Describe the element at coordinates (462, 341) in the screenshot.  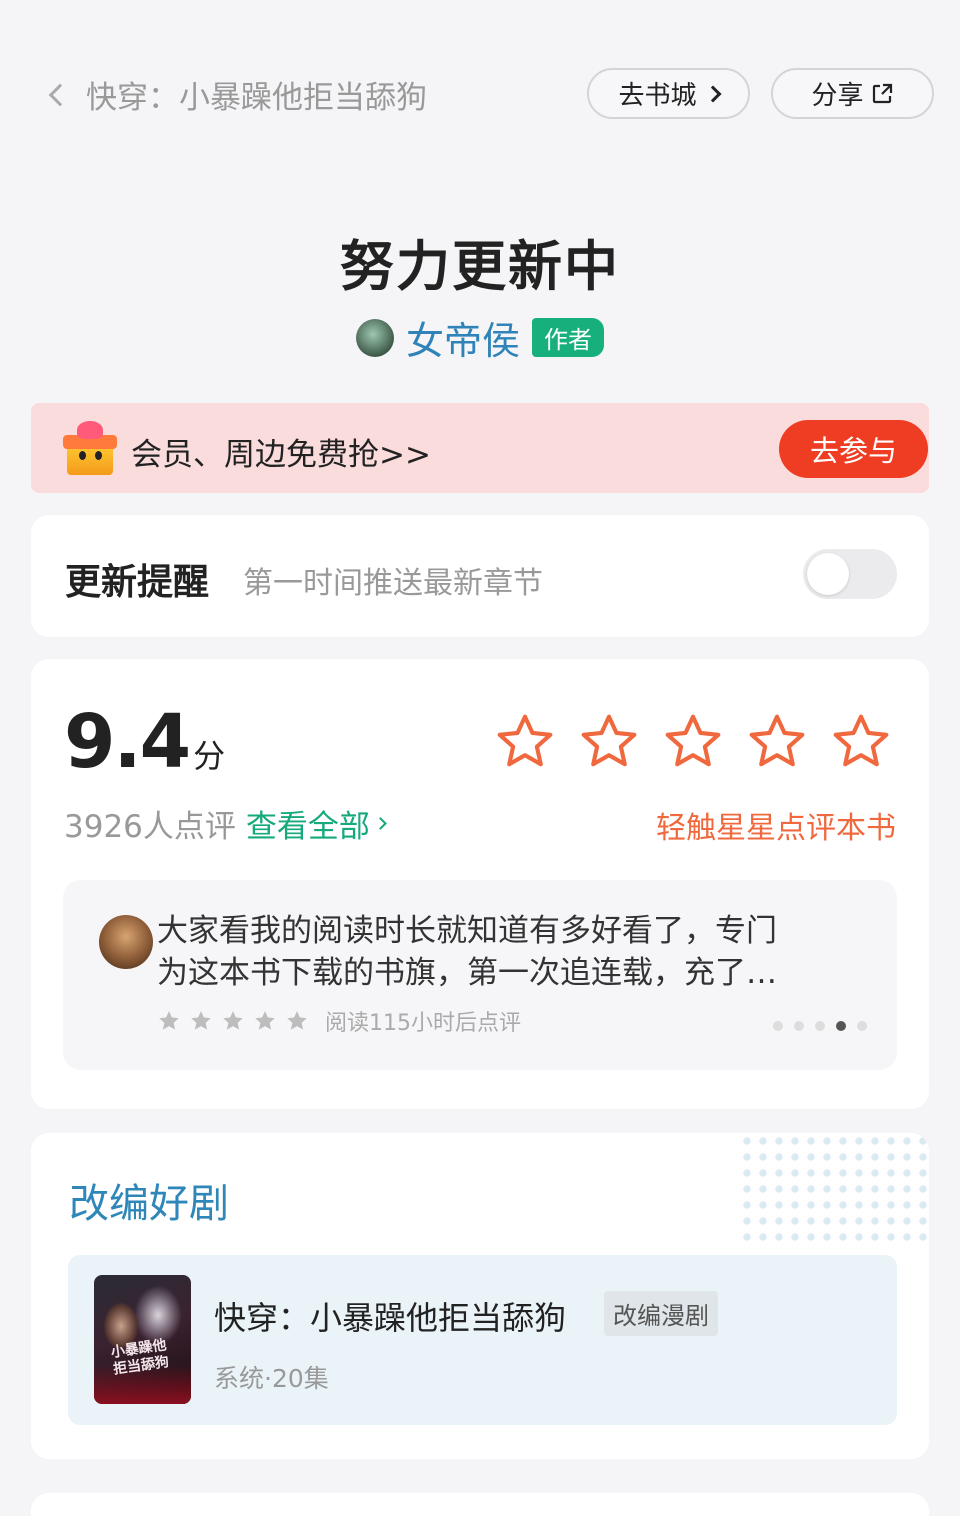
I see `author-name: 女帝侯` at that location.